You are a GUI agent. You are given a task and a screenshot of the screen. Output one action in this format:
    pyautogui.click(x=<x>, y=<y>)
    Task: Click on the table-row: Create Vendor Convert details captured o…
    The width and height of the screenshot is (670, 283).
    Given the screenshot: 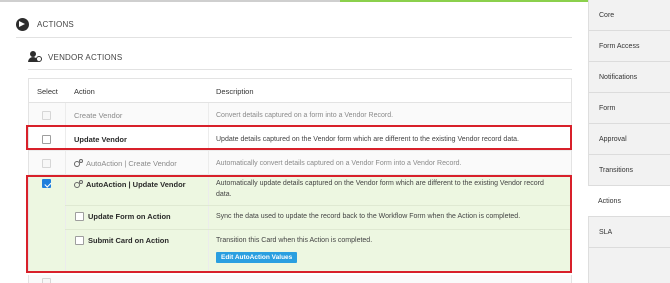 What is the action you would take?
    pyautogui.click(x=300, y=115)
    